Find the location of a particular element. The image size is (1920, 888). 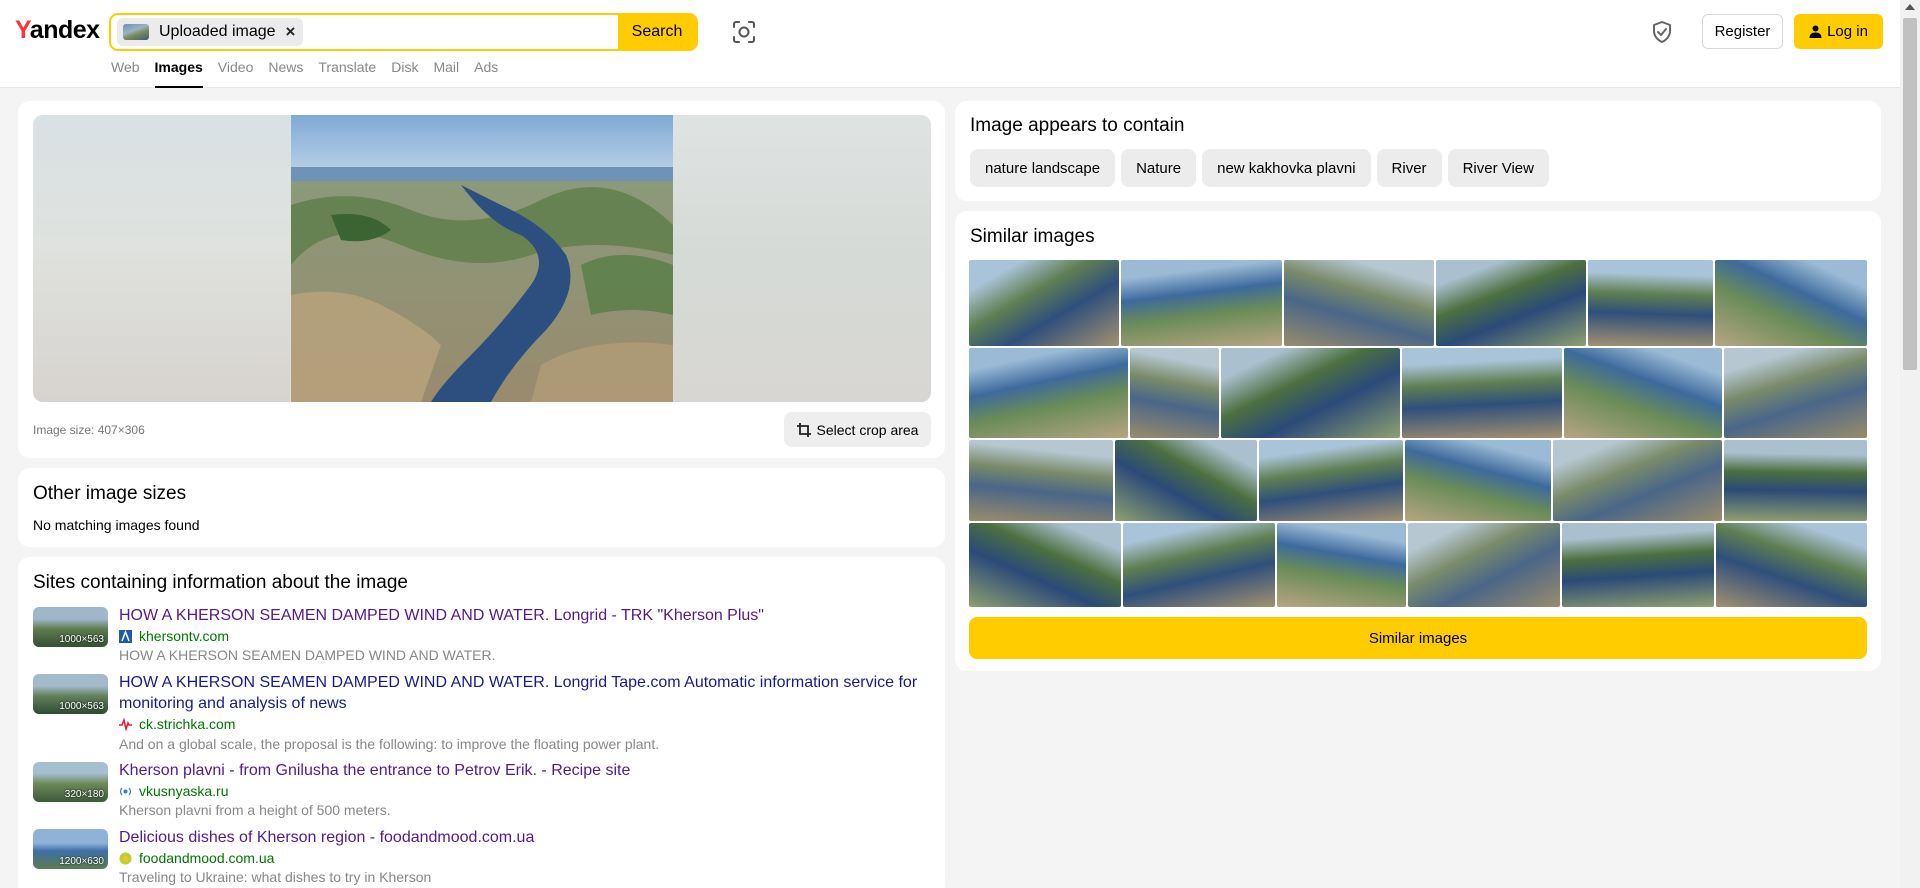

tab-disk: Disk is located at coordinates (404, 73).